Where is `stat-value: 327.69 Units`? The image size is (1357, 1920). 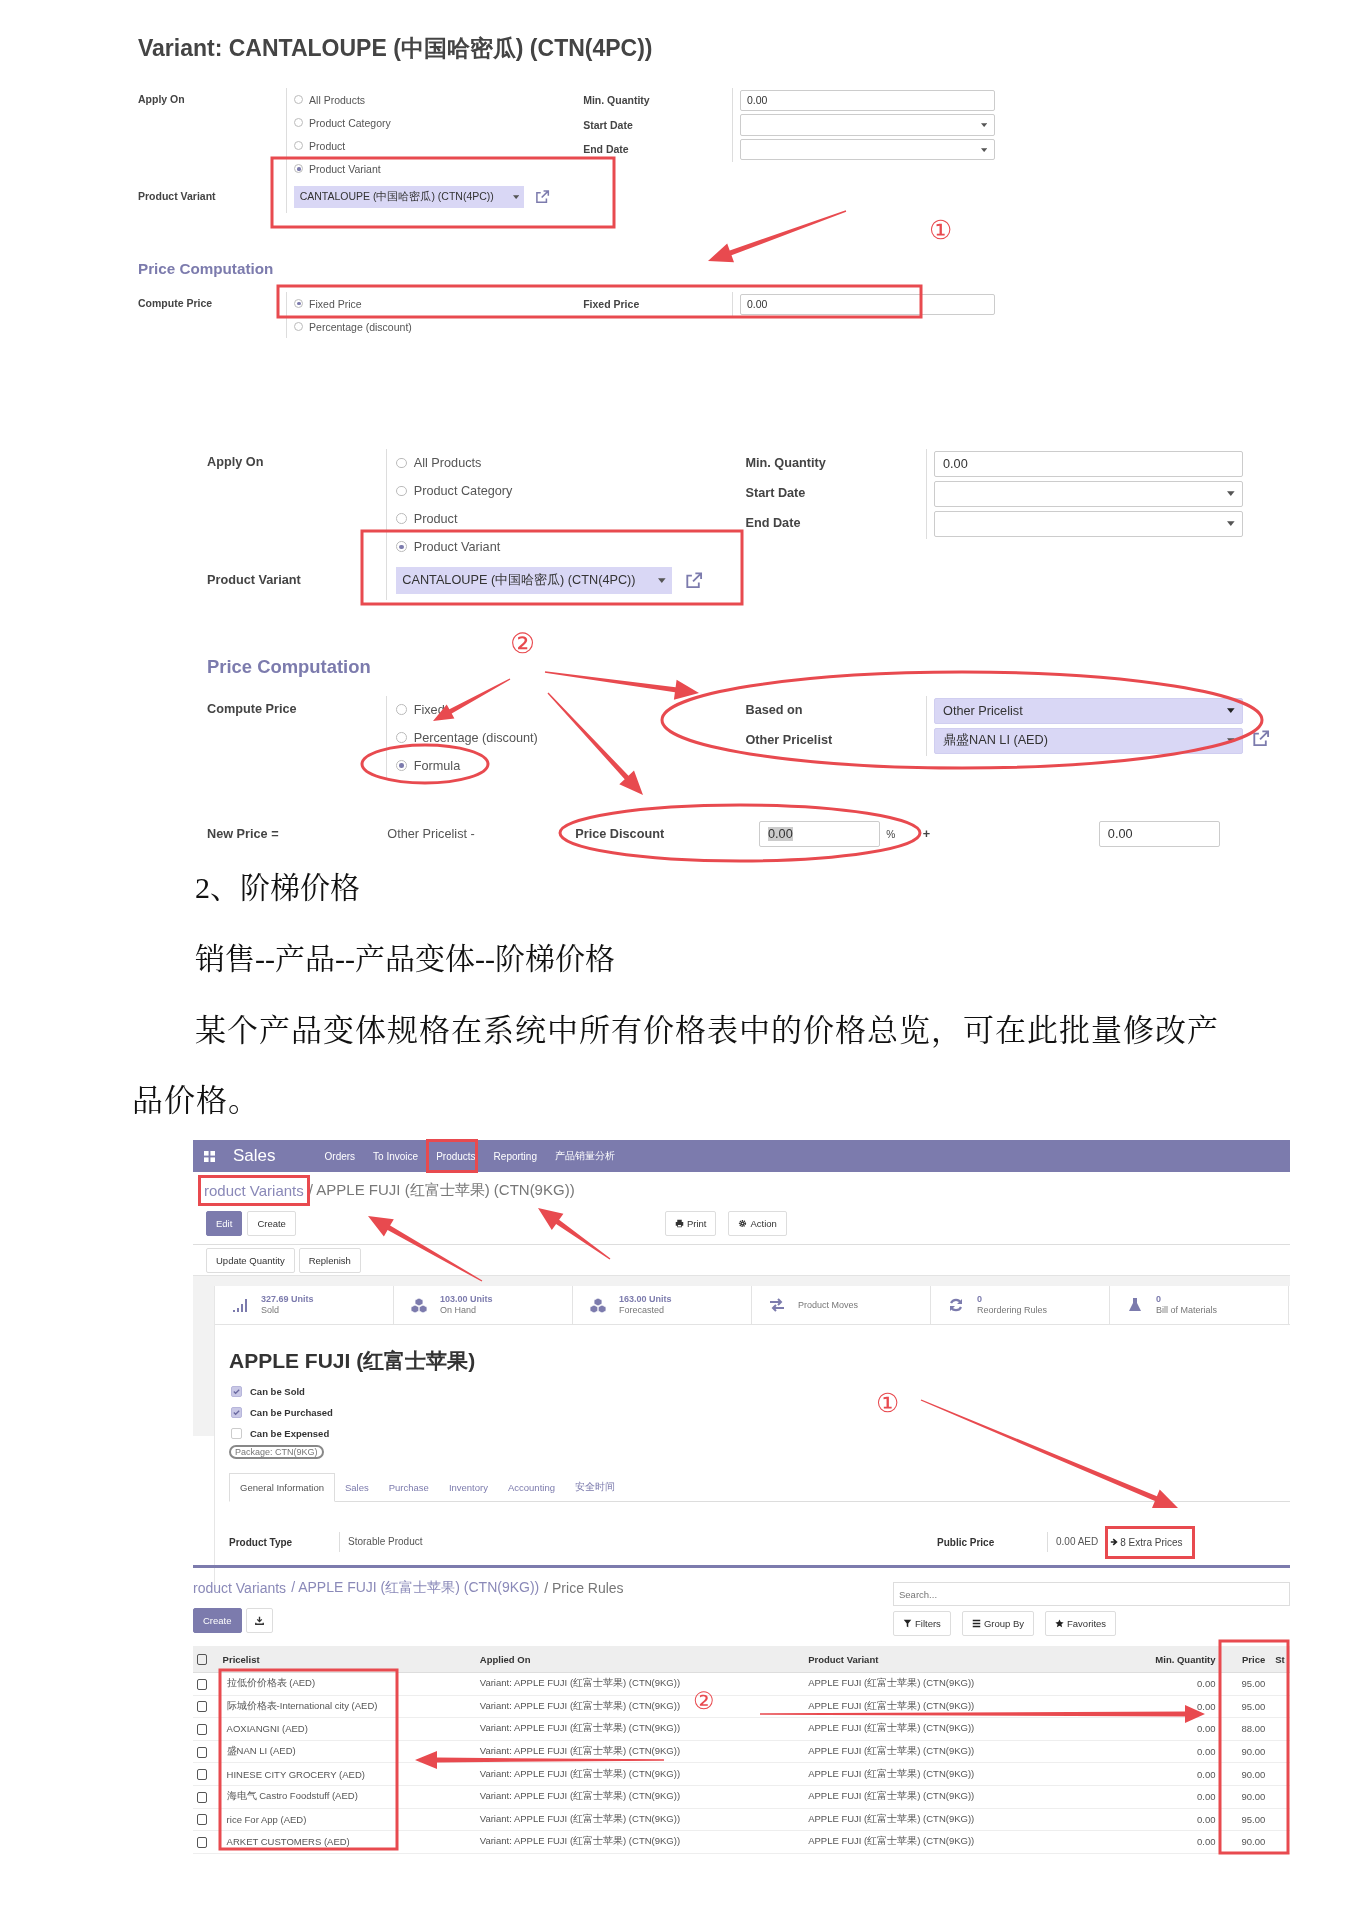
stat-value: 327.69 Units is located at coordinates (287, 1299).